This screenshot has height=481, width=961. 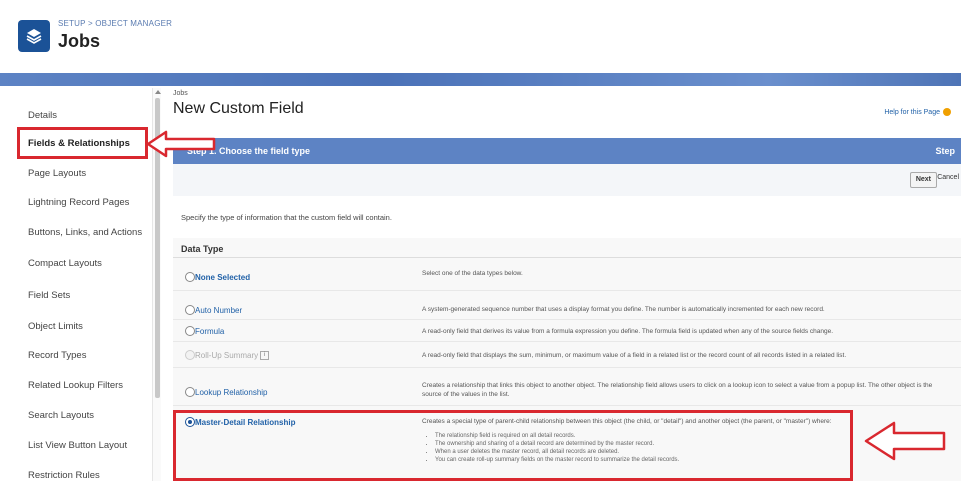 What do you see at coordinates (88, 115) in the screenshot?
I see `sidebar-item-details: Details` at bounding box center [88, 115].